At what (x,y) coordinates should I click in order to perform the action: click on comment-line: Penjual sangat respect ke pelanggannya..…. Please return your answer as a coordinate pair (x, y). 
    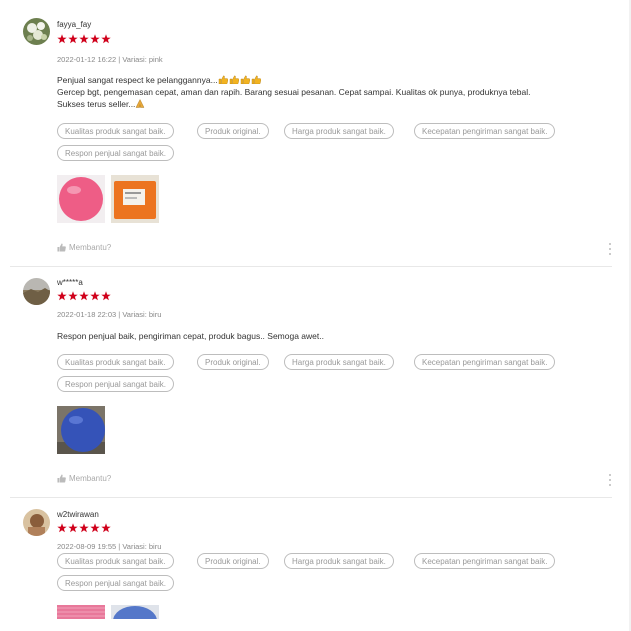
    Looking at the image, I should click on (137, 80).